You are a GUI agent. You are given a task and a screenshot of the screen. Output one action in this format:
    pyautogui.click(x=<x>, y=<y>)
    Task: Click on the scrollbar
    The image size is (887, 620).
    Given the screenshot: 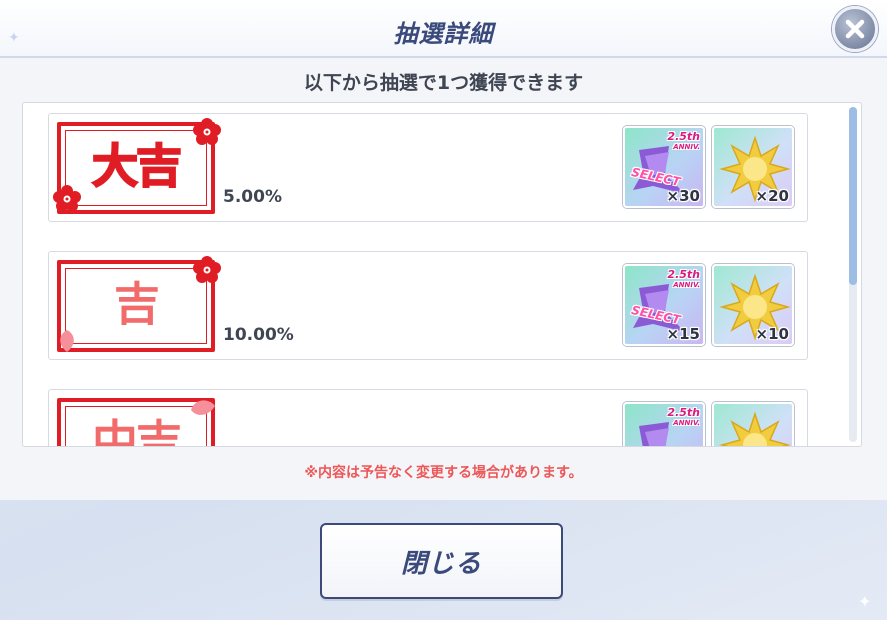 What is the action you would take?
    pyautogui.click(x=853, y=274)
    